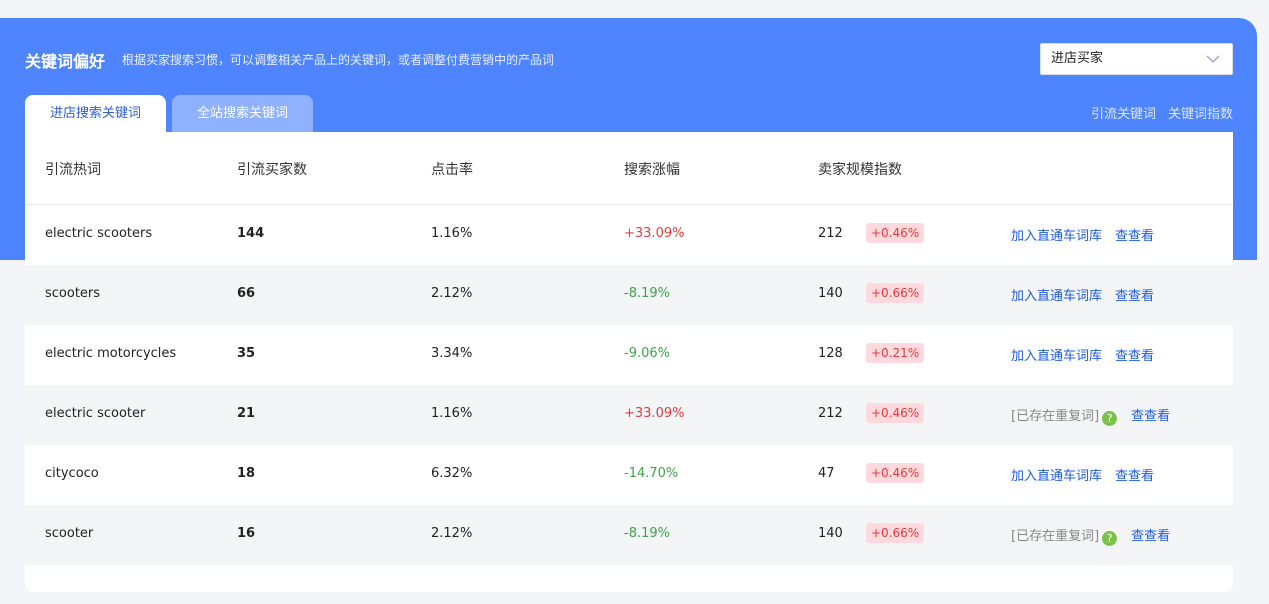  What do you see at coordinates (338, 60) in the screenshot?
I see `page-description: 根据买家搜索习惯，可以调整相关产品上的关键词，或者调整付费营销中的产品词` at bounding box center [338, 60].